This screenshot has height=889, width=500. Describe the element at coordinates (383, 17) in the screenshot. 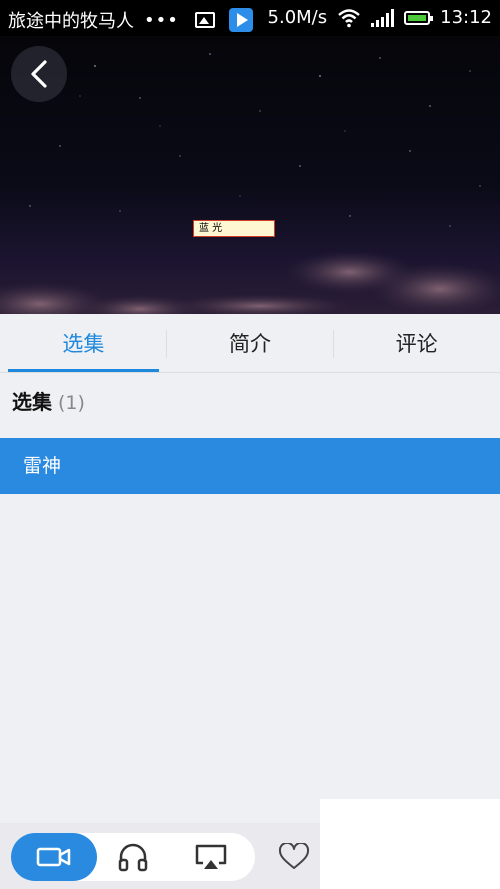

I see `signal-icon` at that location.